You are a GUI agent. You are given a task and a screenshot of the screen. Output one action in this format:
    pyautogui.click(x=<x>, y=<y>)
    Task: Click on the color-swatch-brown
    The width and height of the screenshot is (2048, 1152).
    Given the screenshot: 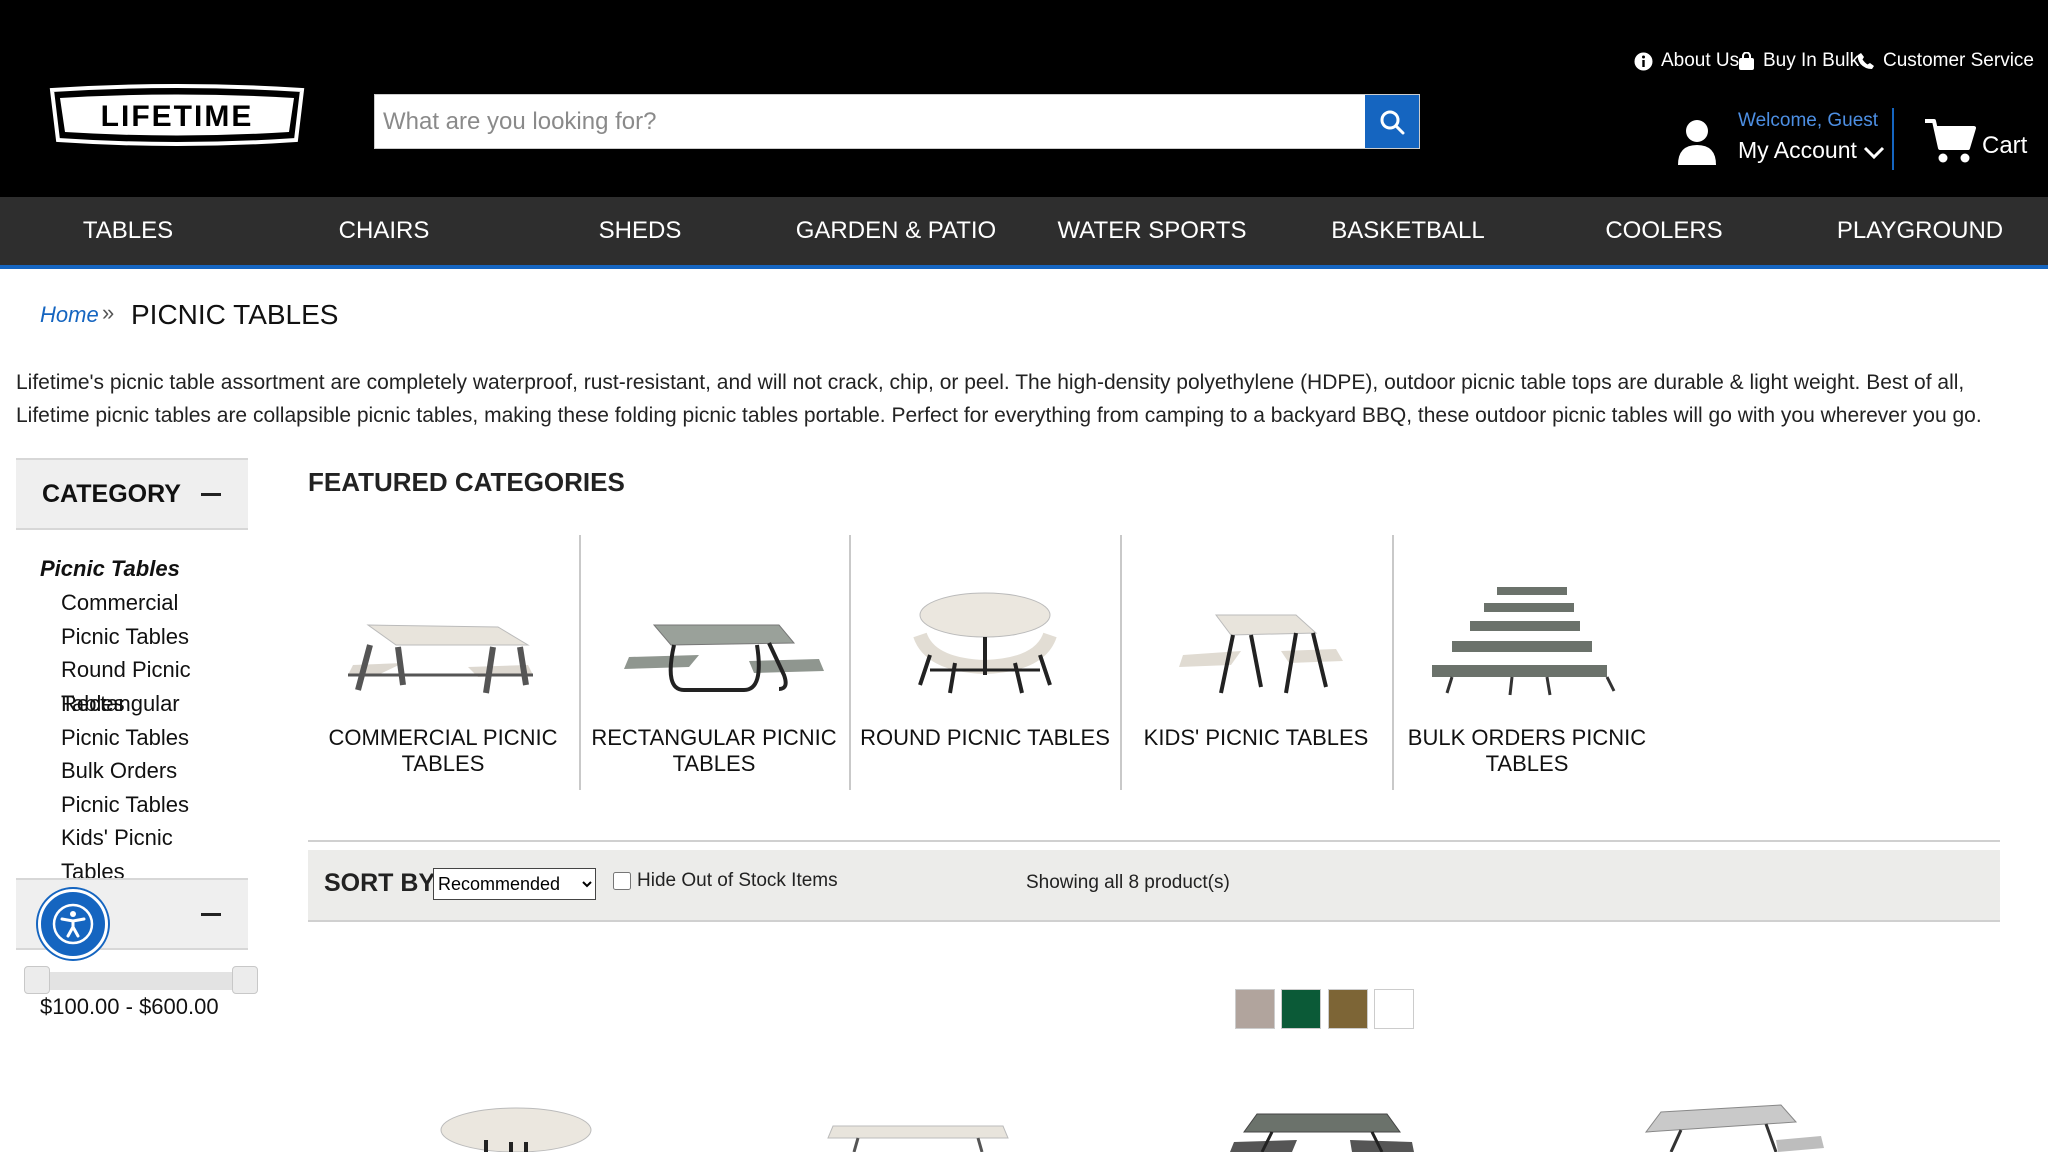 What is the action you would take?
    pyautogui.click(x=1348, y=1009)
    